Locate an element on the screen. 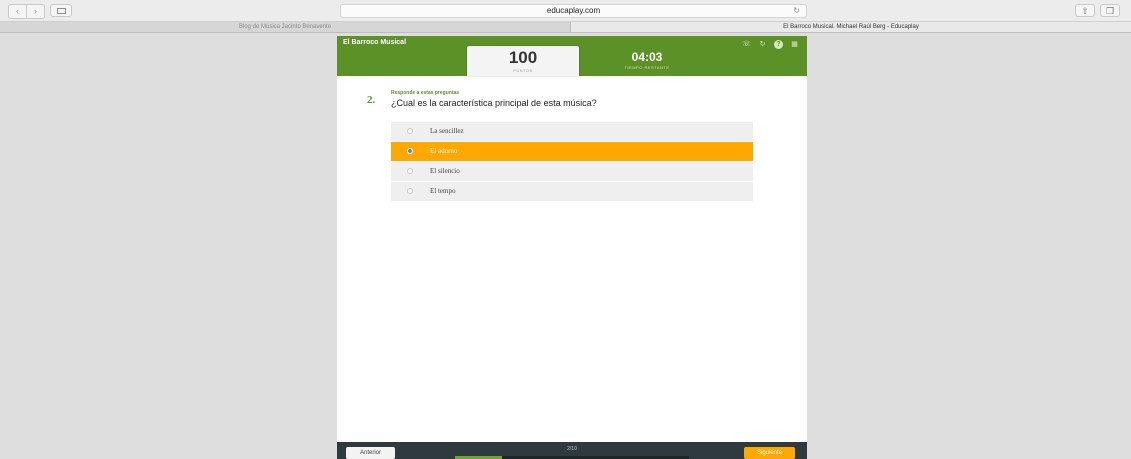 This screenshot has height=459, width=1131. forward-button: › is located at coordinates (36, 11).